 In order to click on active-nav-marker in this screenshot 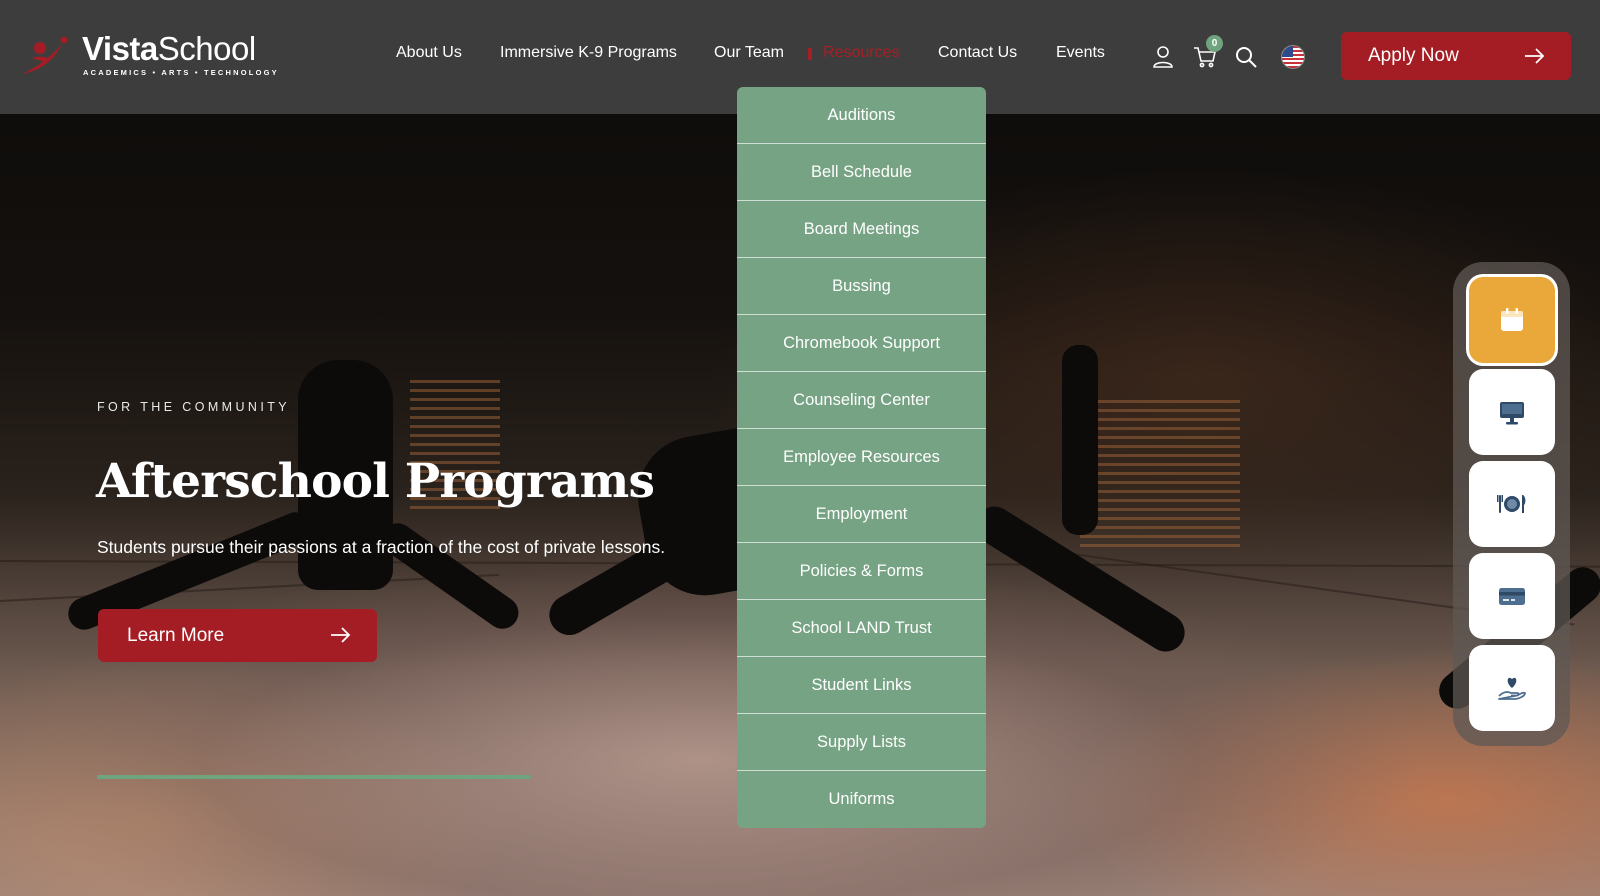, I will do `click(810, 54)`.